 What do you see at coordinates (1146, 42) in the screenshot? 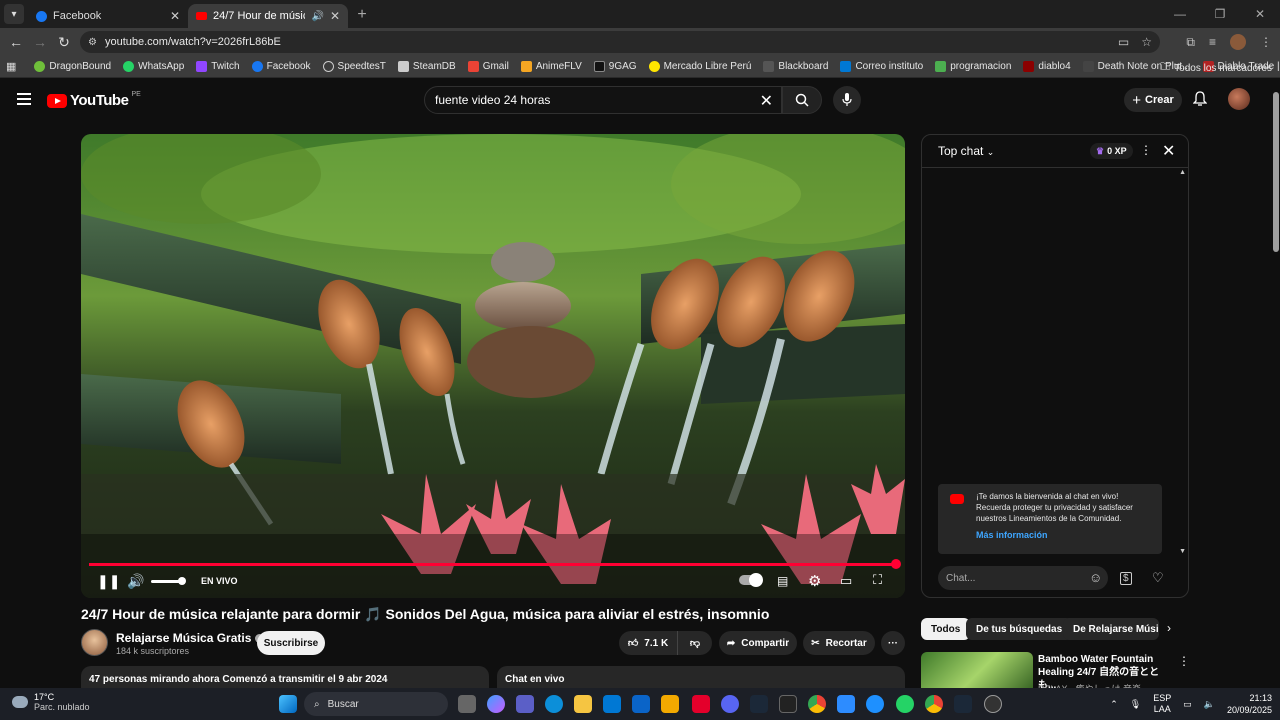
I see `bookmark-star-icon: ☆` at bounding box center [1146, 42].